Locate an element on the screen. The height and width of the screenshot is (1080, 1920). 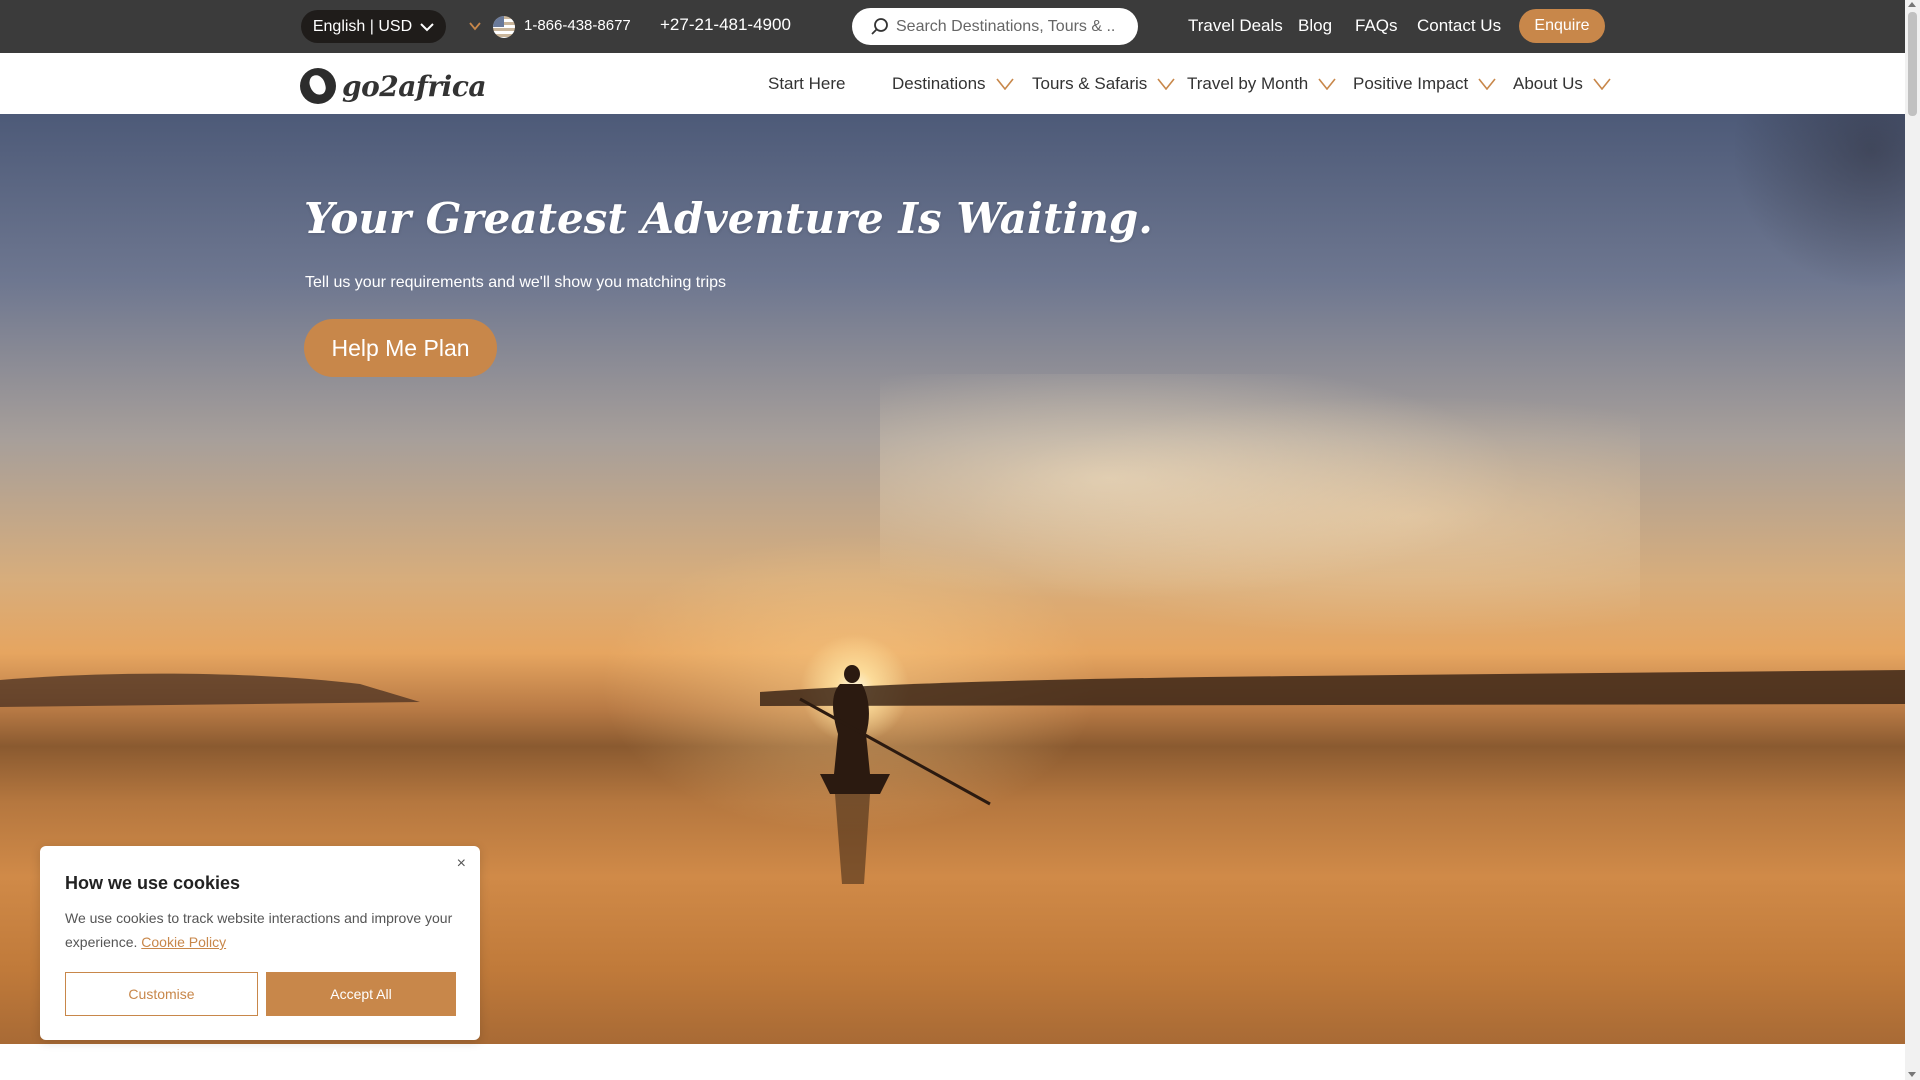
nav-label: Destinations is located at coordinates (939, 83).